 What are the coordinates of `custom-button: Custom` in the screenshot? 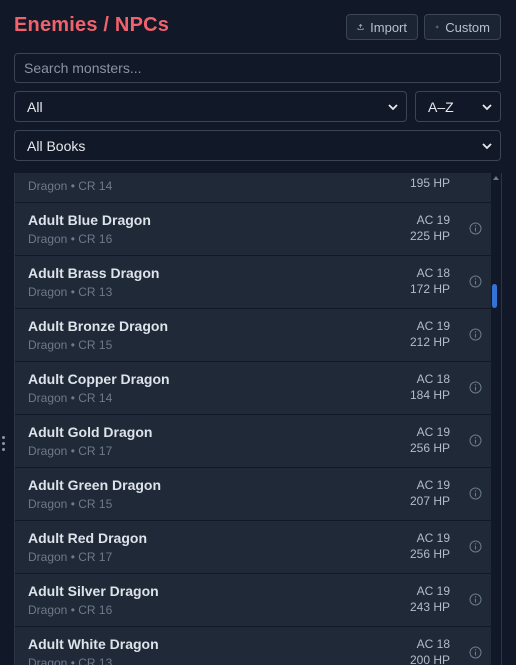 It's located at (462, 27).